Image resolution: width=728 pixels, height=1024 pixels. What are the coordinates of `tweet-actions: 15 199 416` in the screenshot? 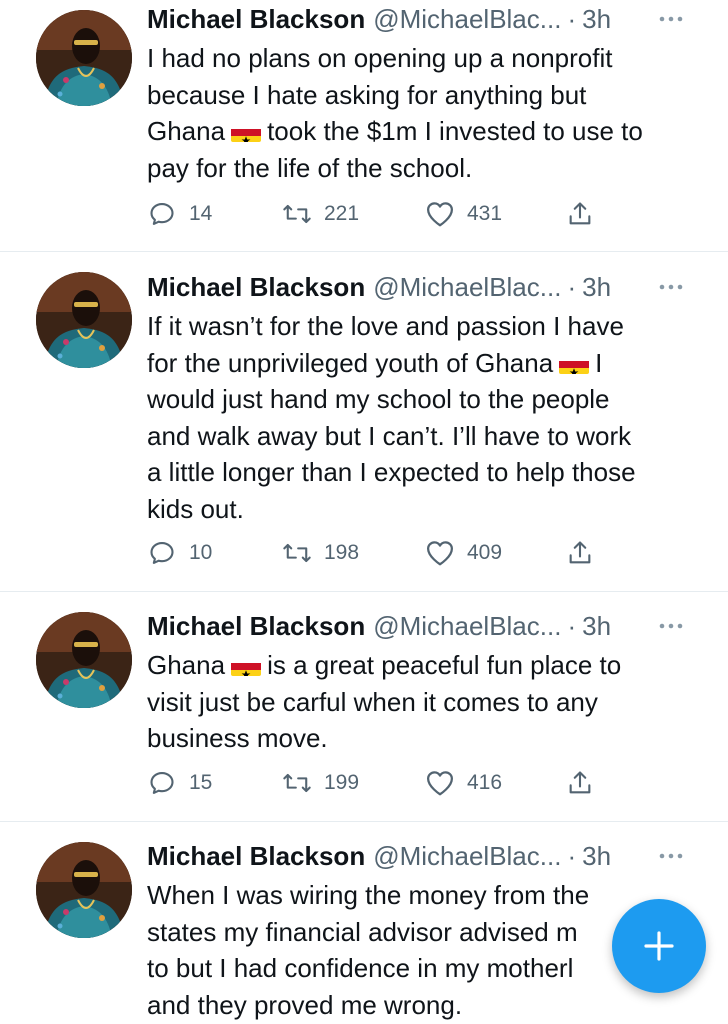 It's located at (377, 783).